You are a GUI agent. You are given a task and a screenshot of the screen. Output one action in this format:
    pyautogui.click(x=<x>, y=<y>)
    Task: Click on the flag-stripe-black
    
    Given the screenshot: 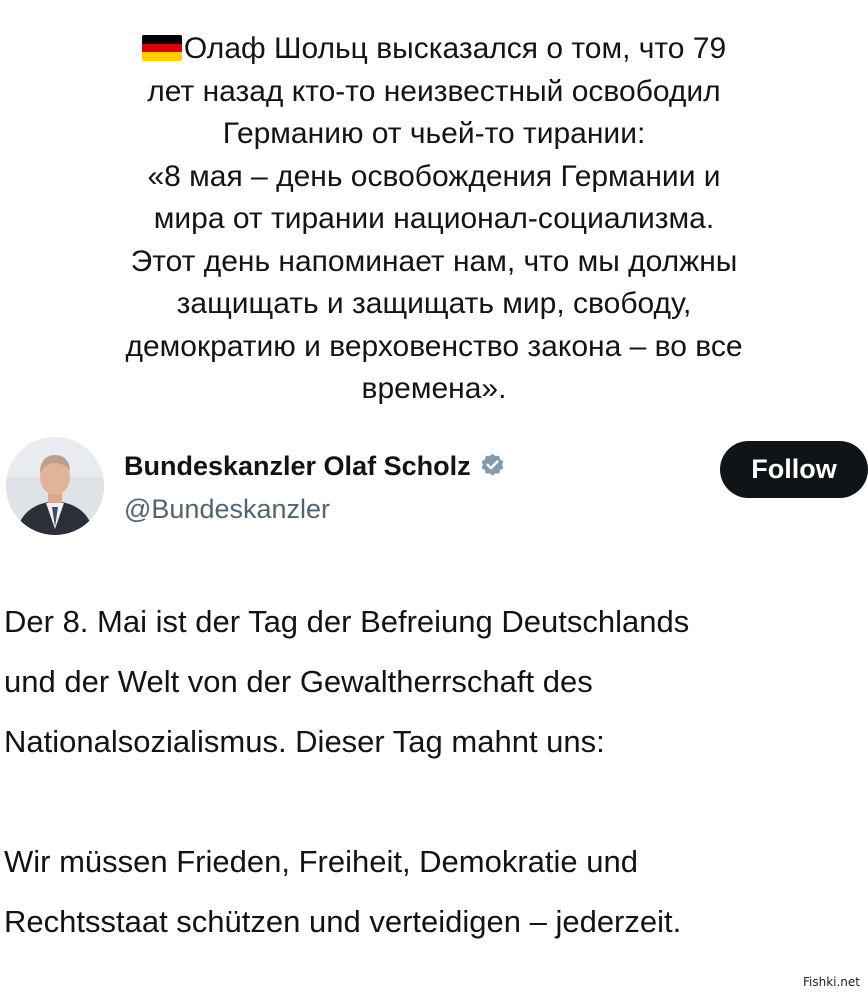 What is the action you would take?
    pyautogui.click(x=161, y=39)
    